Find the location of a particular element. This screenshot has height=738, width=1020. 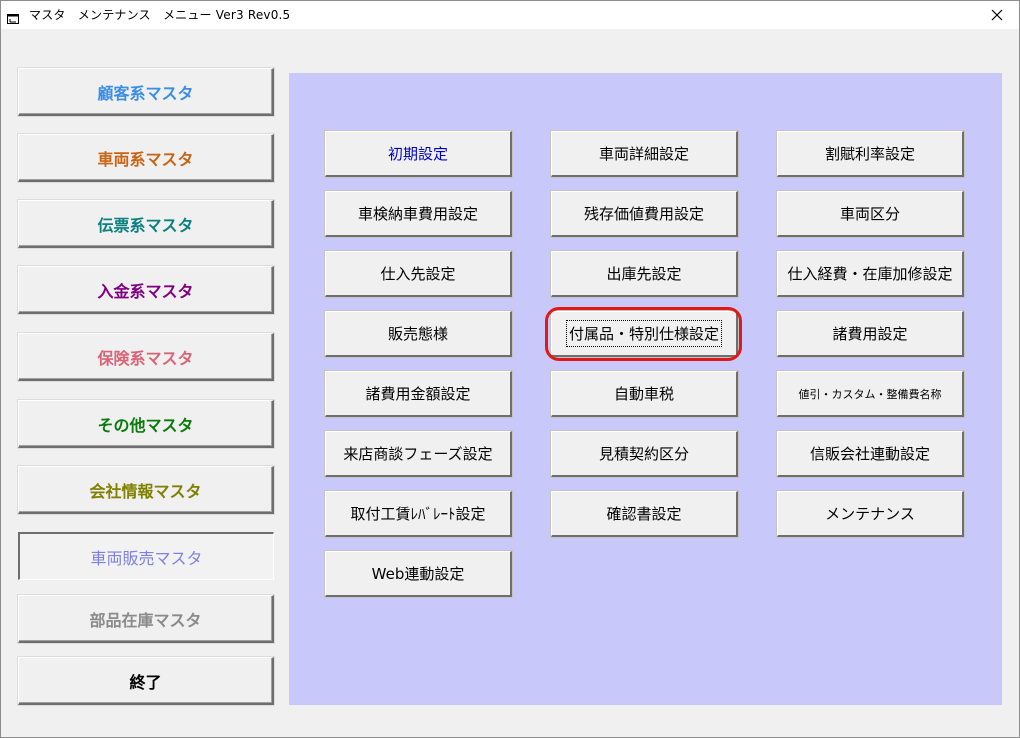

discount-custom-maintenance-name-label: 値引・カスタム・整備費名称 is located at coordinates (870, 394).